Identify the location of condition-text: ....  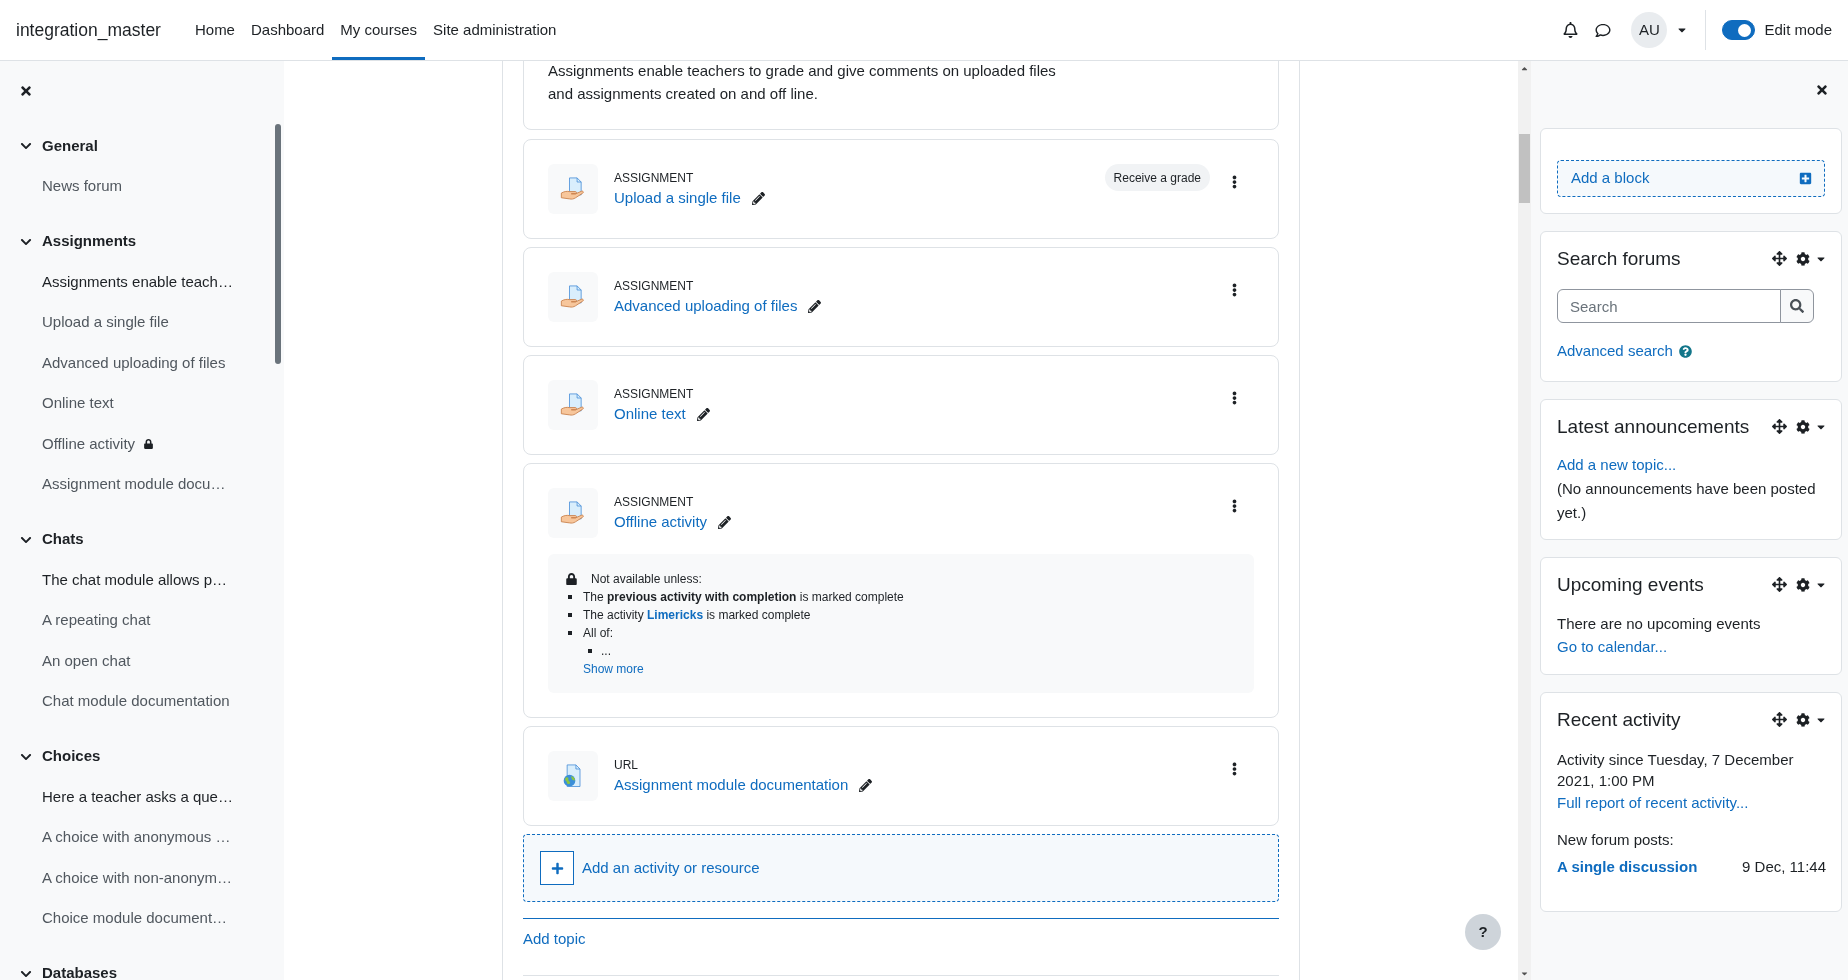
(606, 651).